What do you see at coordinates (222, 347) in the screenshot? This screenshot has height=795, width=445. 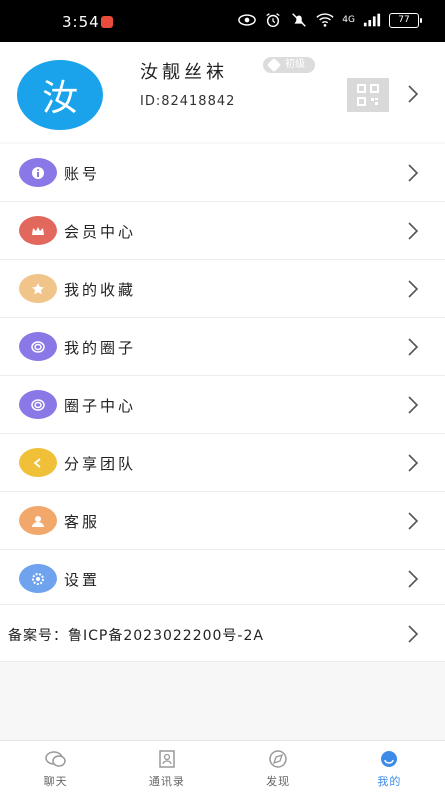 I see `menu-item-my-circles: 我的圈子` at bounding box center [222, 347].